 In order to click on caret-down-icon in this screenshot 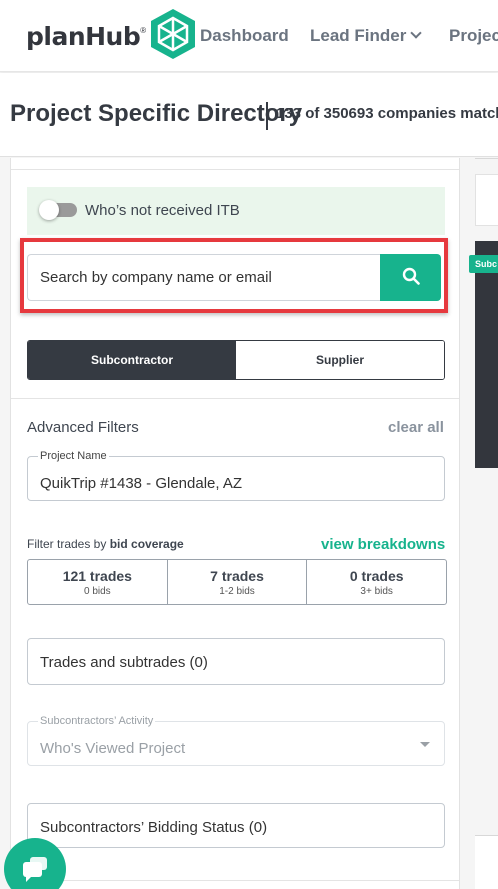, I will do `click(425, 744)`.